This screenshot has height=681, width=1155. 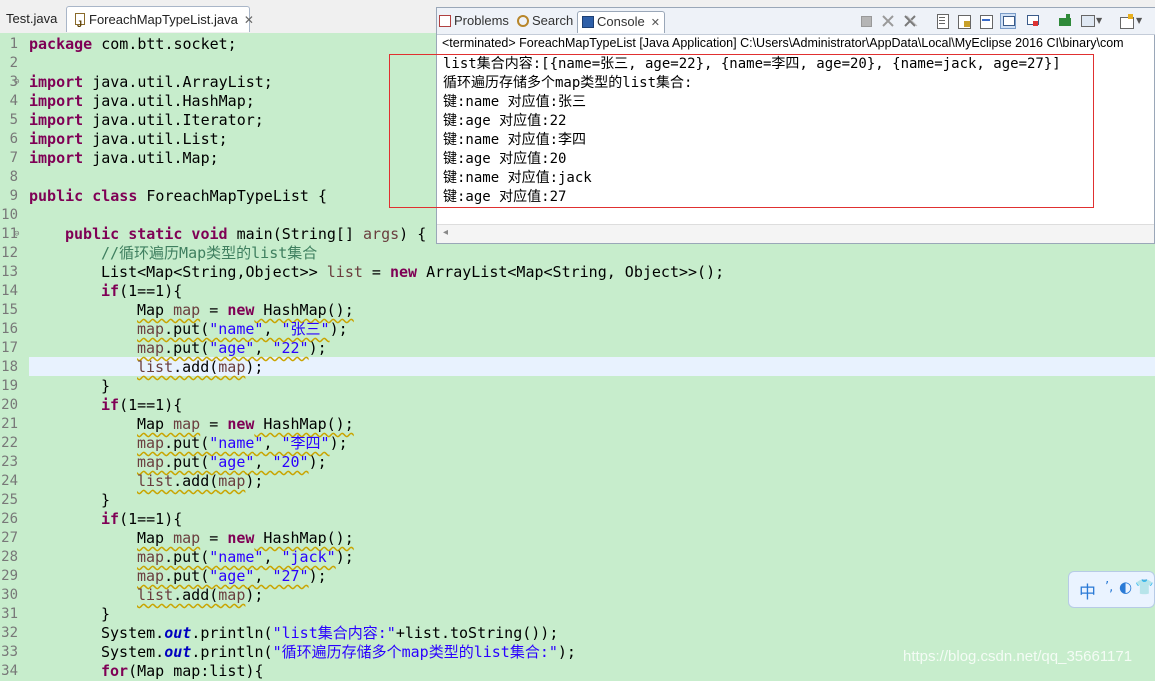 What do you see at coordinates (523, 21) in the screenshot?
I see `search-icon` at bounding box center [523, 21].